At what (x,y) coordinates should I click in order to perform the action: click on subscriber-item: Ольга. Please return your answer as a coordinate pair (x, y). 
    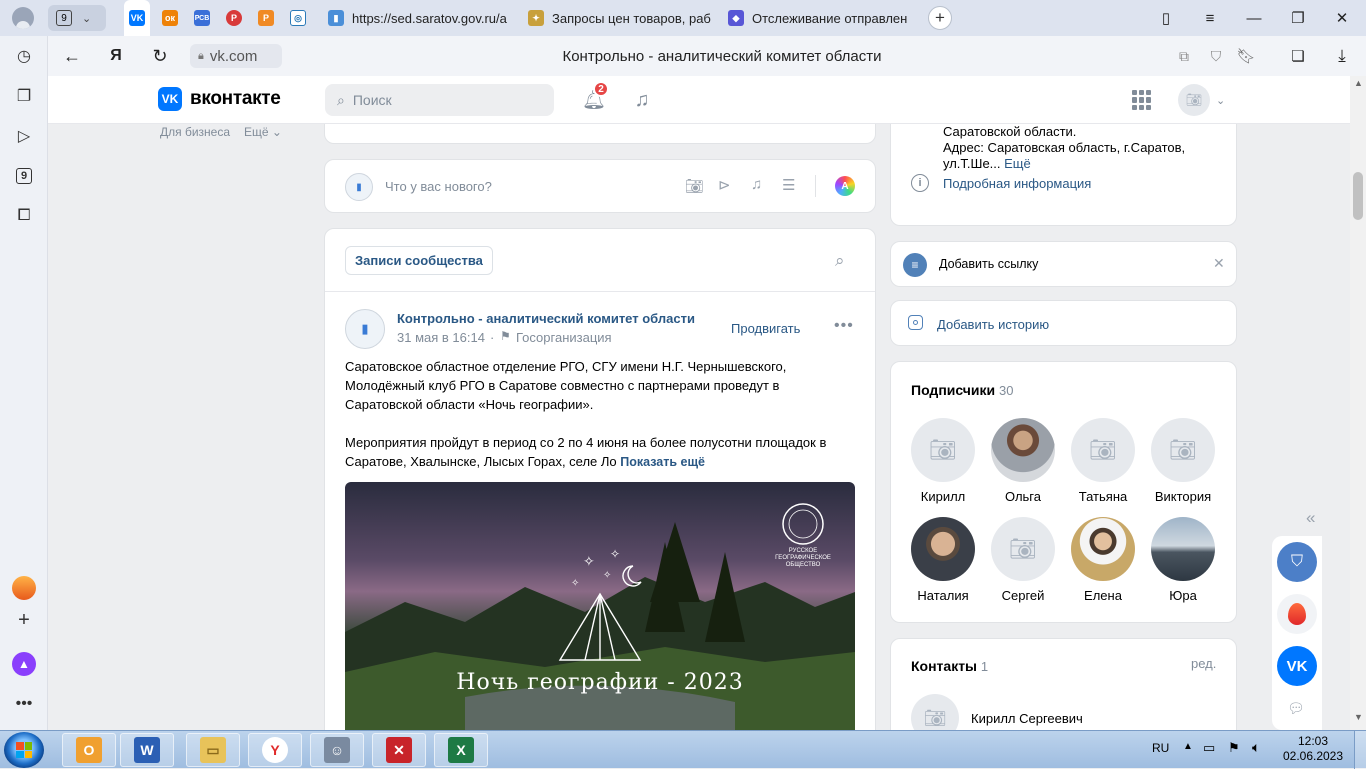
    Looking at the image, I should click on (1023, 461).